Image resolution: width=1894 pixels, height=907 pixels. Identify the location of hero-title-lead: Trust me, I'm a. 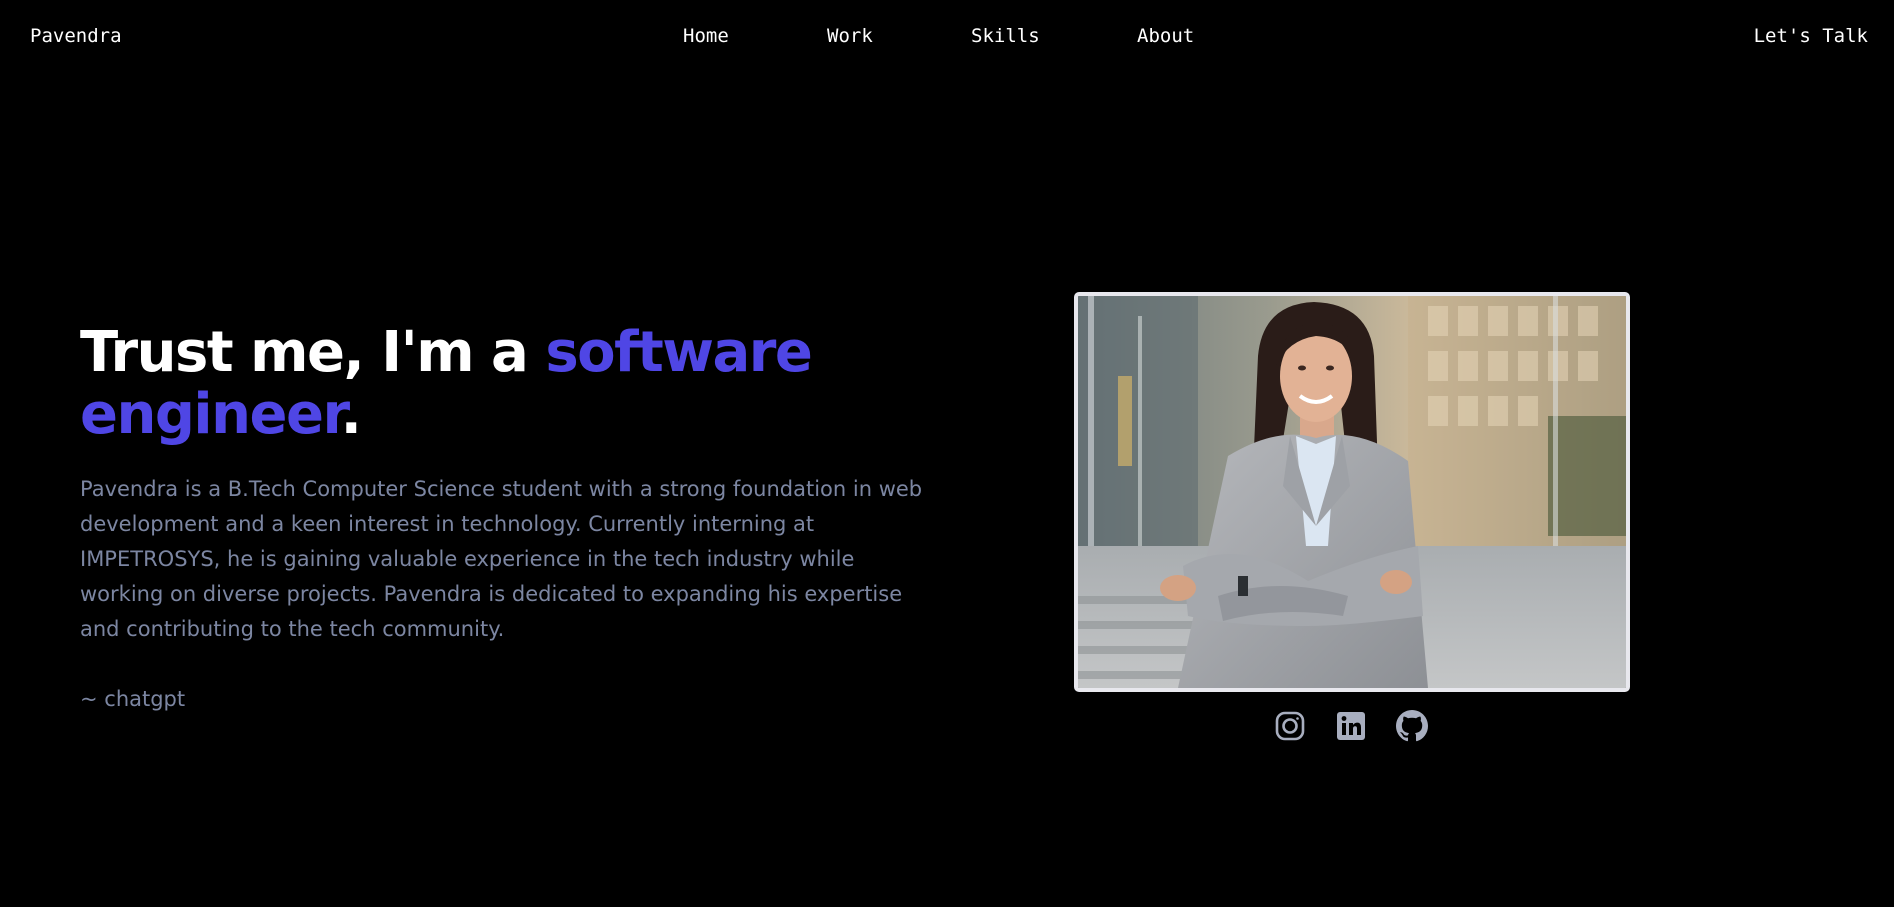
(313, 352).